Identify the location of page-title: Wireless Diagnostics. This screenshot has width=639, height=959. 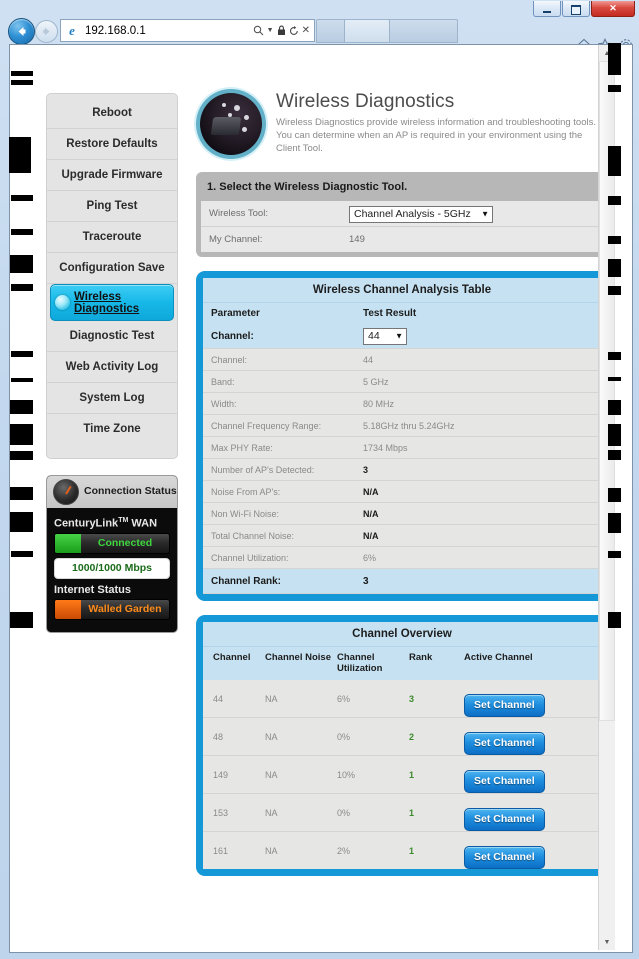
(365, 101).